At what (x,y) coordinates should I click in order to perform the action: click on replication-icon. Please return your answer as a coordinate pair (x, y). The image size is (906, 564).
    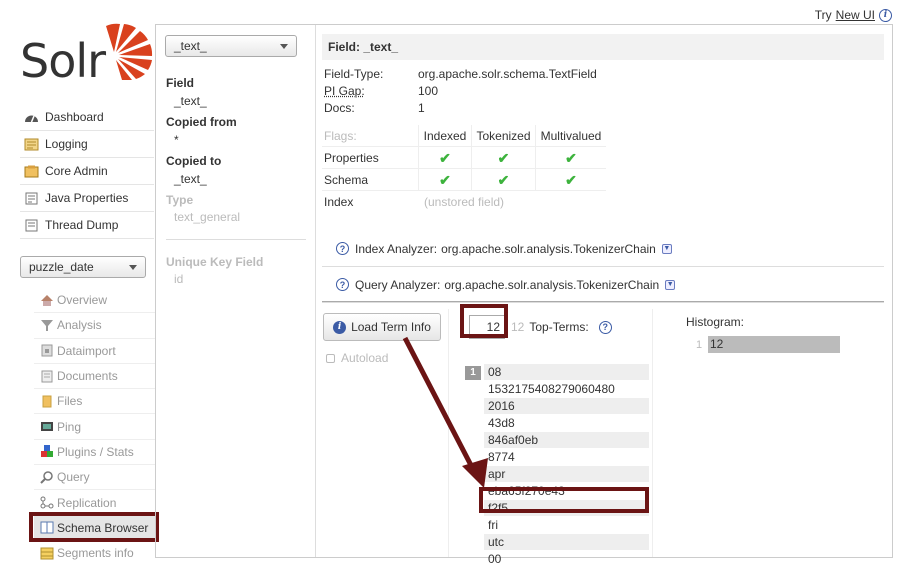
    Looking at the image, I should click on (47, 503).